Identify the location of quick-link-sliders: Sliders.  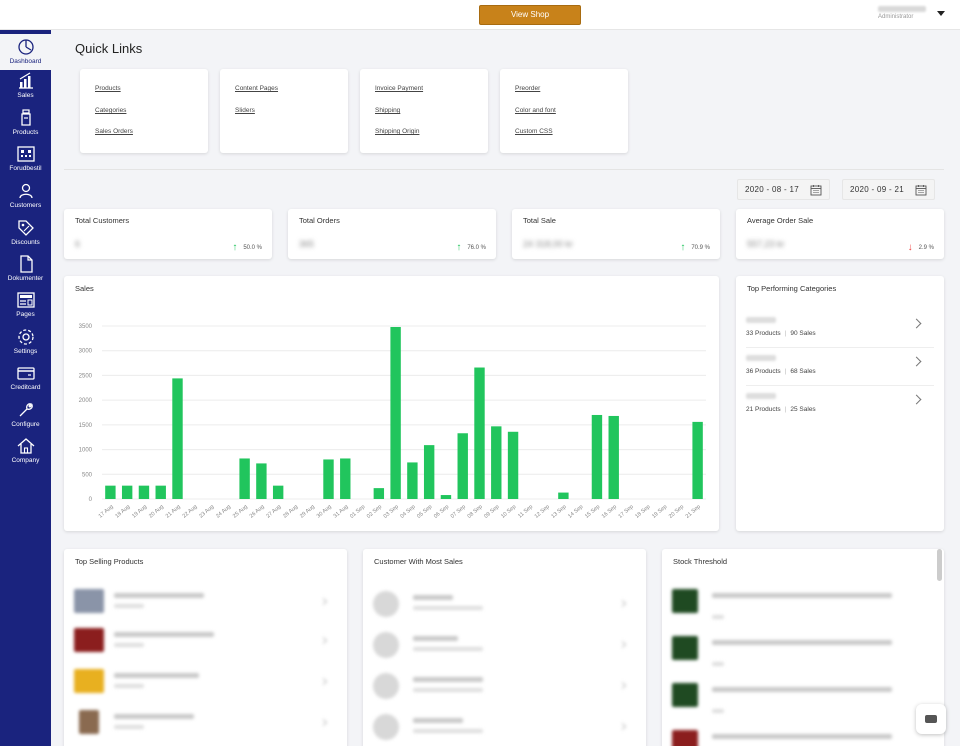
(245, 110).